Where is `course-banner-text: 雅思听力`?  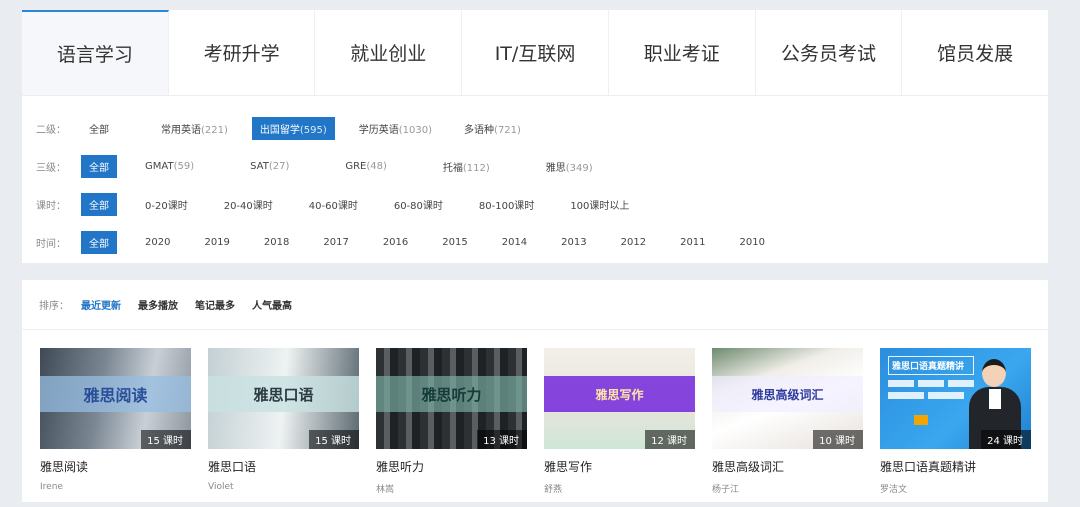 course-banner-text: 雅思听力 is located at coordinates (451, 394).